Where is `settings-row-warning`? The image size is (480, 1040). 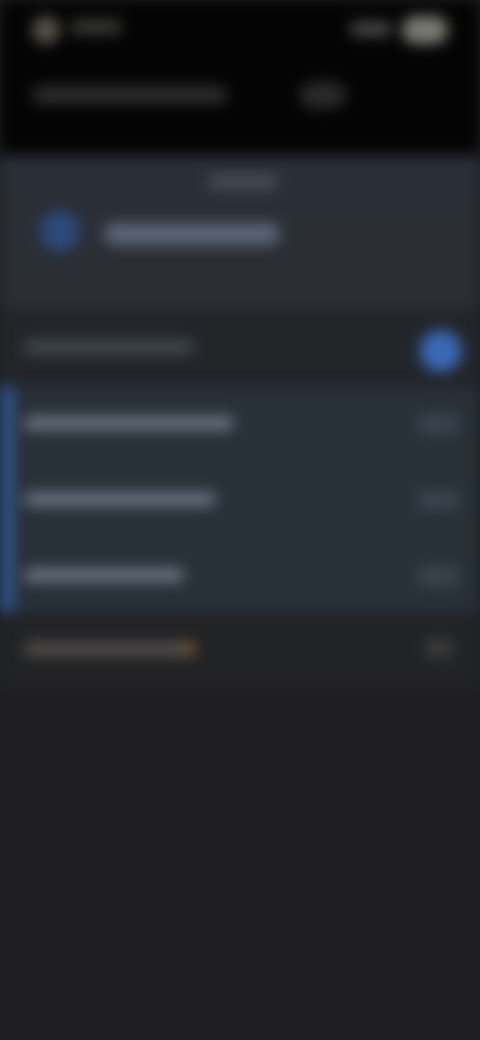
settings-row-warning is located at coordinates (240, 650).